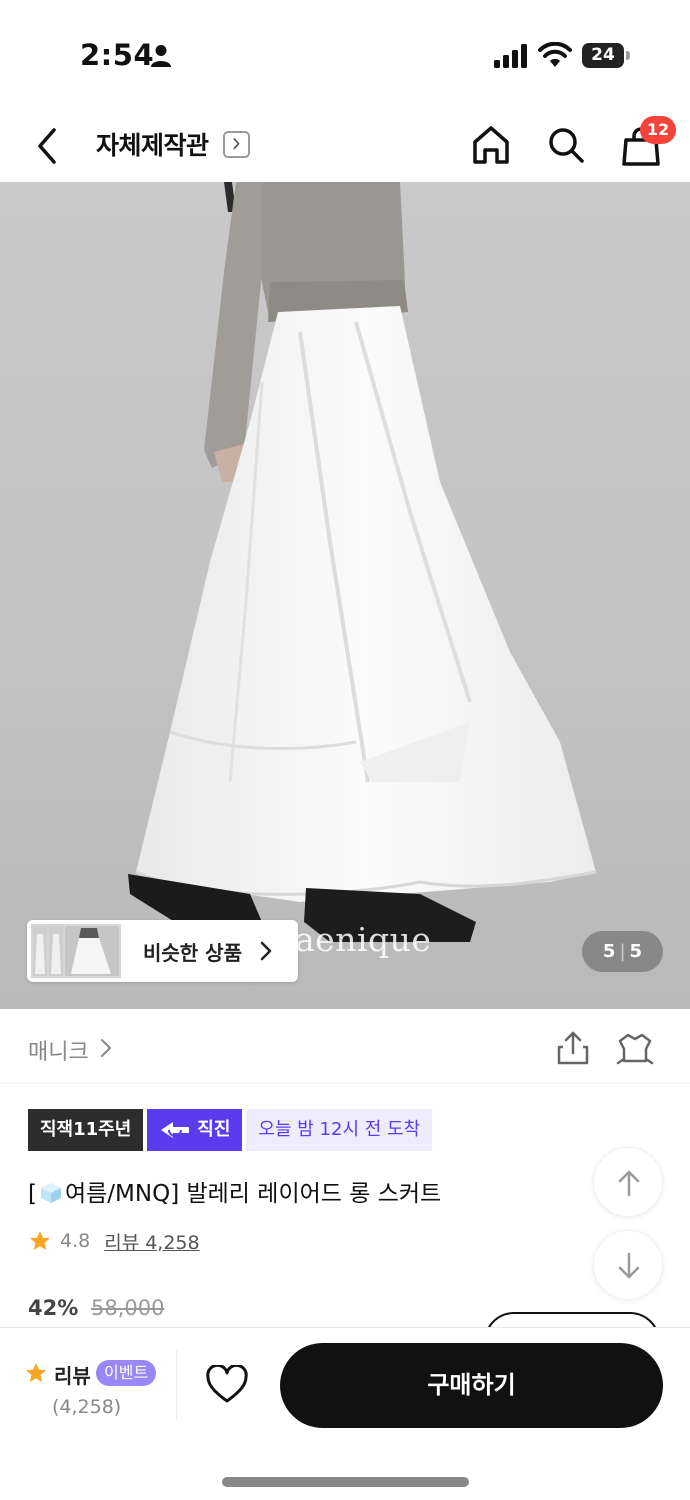 Image resolution: width=690 pixels, height=1500 pixels. Describe the element at coordinates (151, 1241) in the screenshot. I see `review-count-link: 리뷰 4,258` at that location.